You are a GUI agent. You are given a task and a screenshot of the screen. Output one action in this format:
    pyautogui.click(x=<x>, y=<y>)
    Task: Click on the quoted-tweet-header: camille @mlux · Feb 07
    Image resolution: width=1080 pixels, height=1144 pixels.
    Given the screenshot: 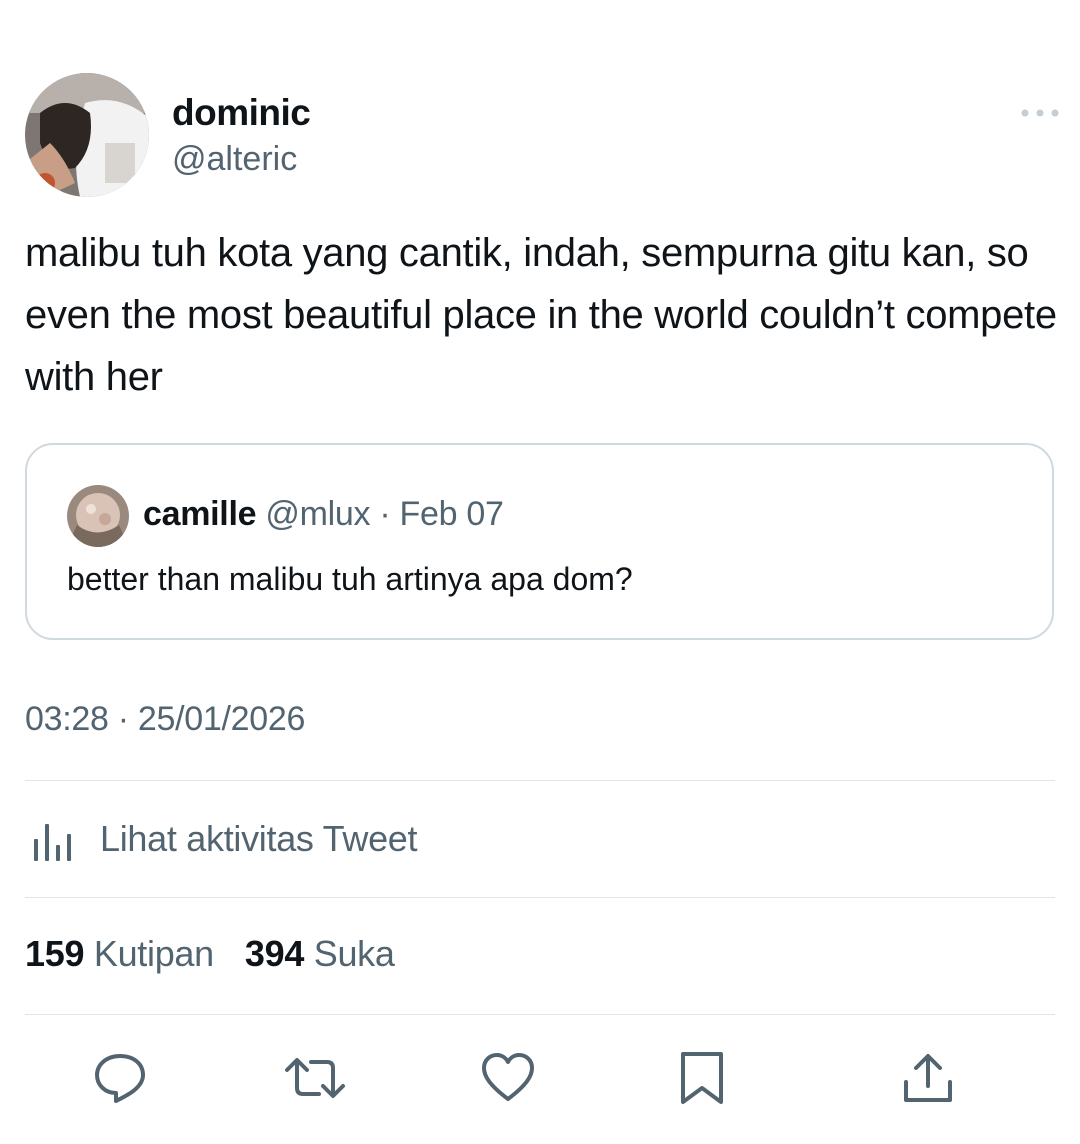 What is the action you would take?
    pyautogui.click(x=323, y=514)
    